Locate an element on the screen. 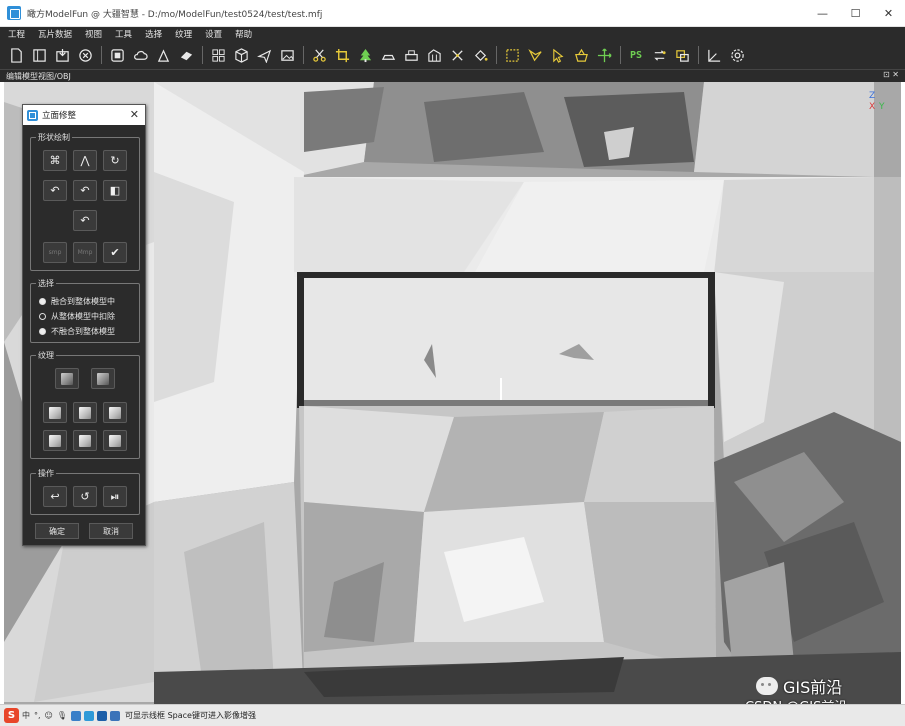 This screenshot has height=726, width=905. crop-icon is located at coordinates (342, 55).